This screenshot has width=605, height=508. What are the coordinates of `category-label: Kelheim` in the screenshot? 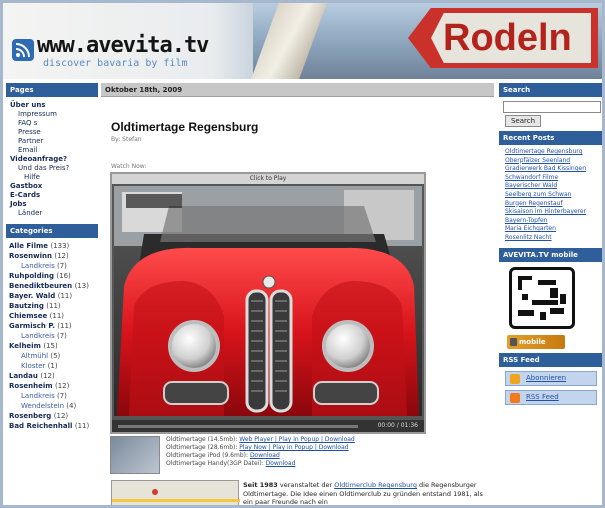 It's located at (25, 346).